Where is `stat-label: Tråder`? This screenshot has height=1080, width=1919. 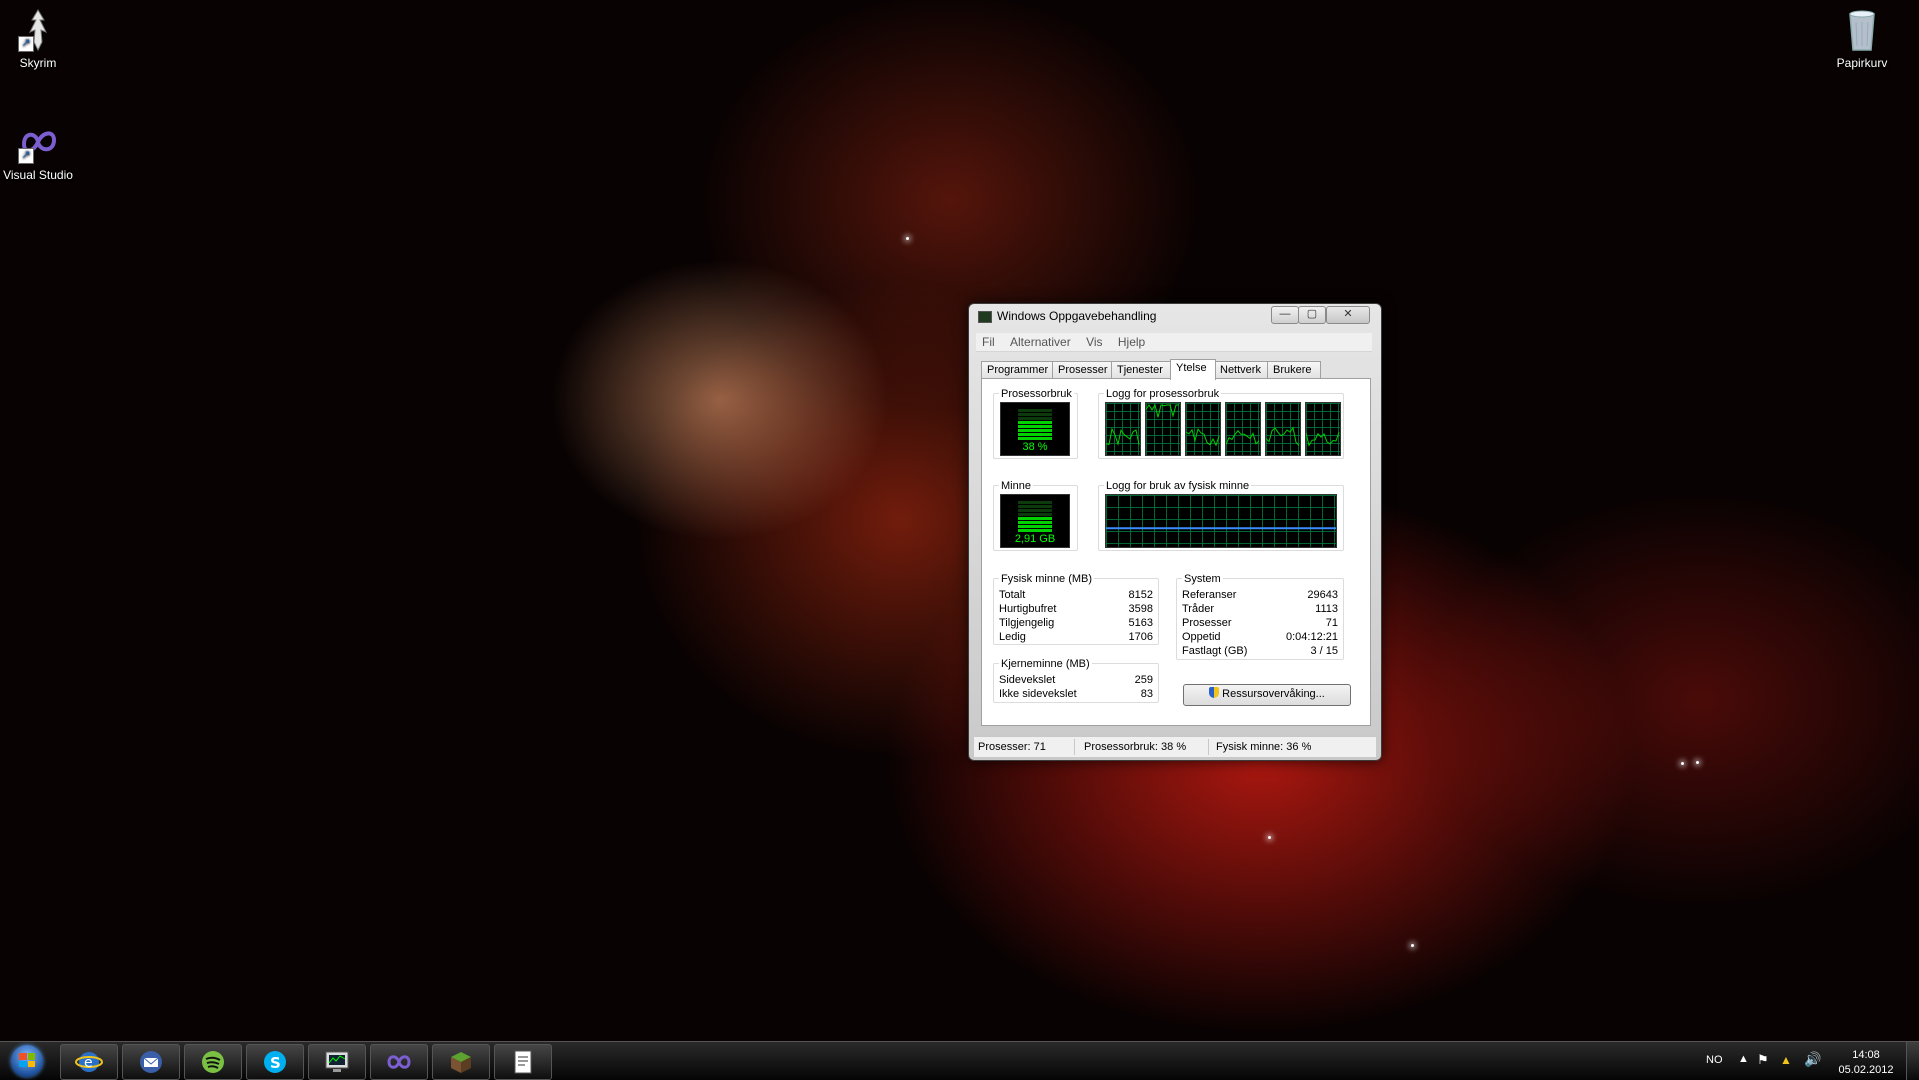
stat-label: Tråder is located at coordinates (1198, 609).